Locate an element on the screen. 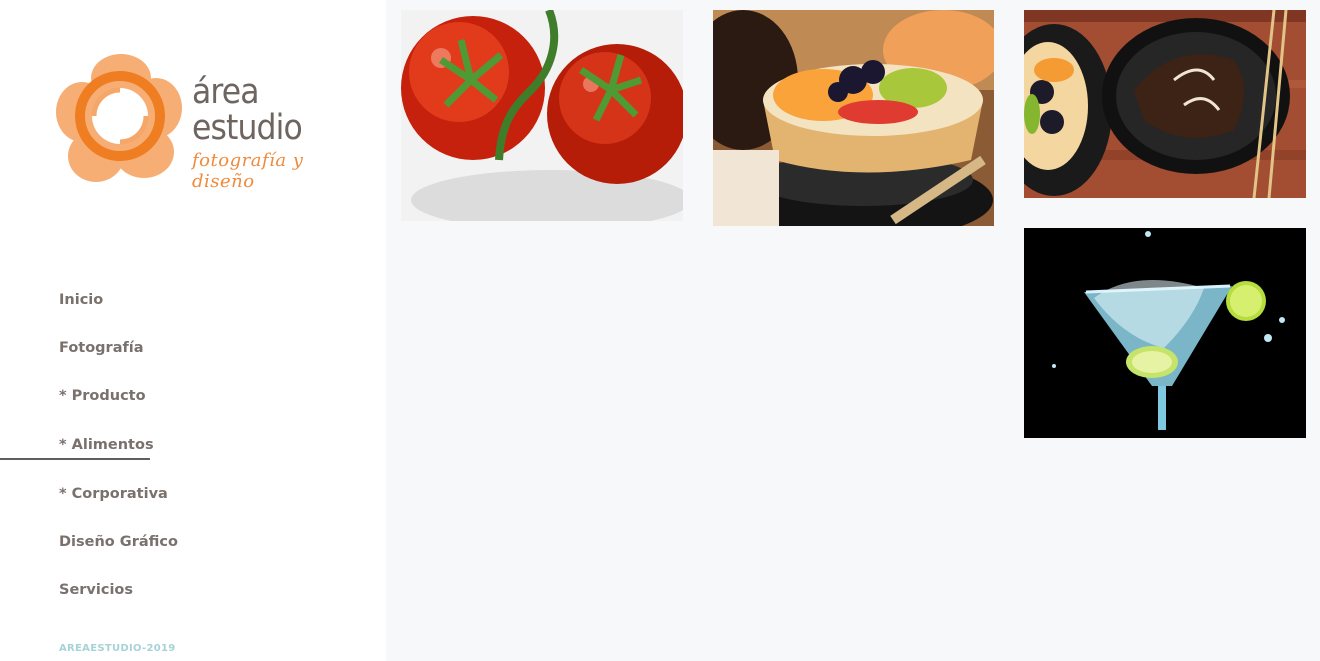 The height and width of the screenshot is (661, 1320). nav-item-alimentos: * Alimentos is located at coordinates (193, 445).